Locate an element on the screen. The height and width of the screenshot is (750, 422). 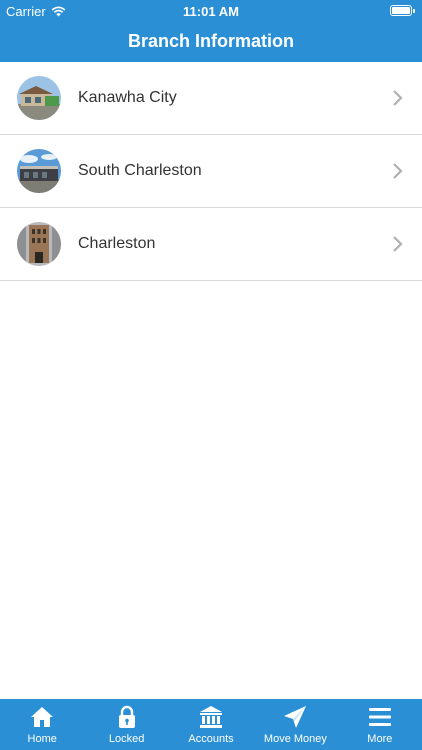
navigation-bar: Branch Information is located at coordinates (211, 42).